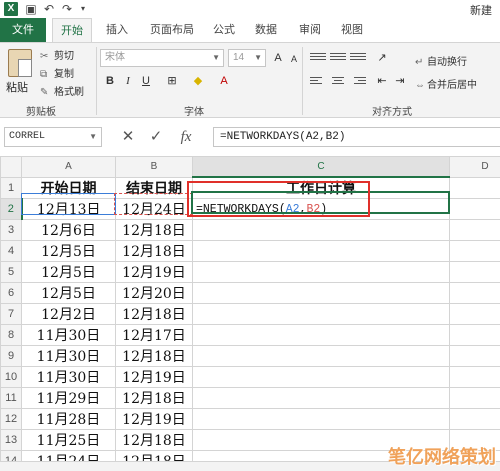 The width and height of the screenshot is (500, 471). Describe the element at coordinates (156, 137) in the screenshot. I see `enter-icon: ✓` at that location.